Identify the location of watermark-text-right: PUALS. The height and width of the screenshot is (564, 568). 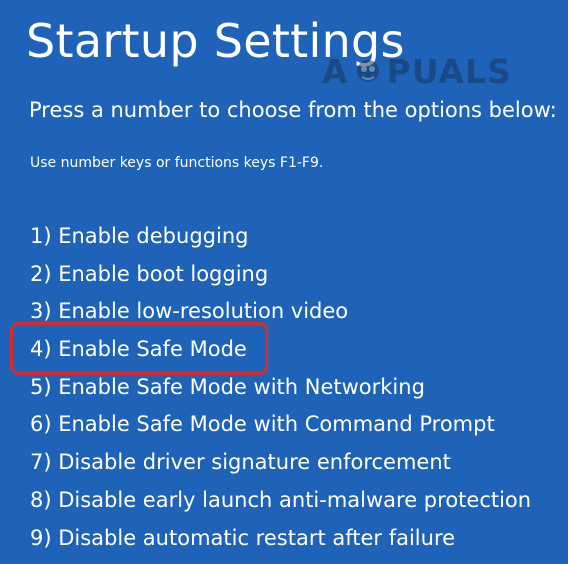
(449, 71).